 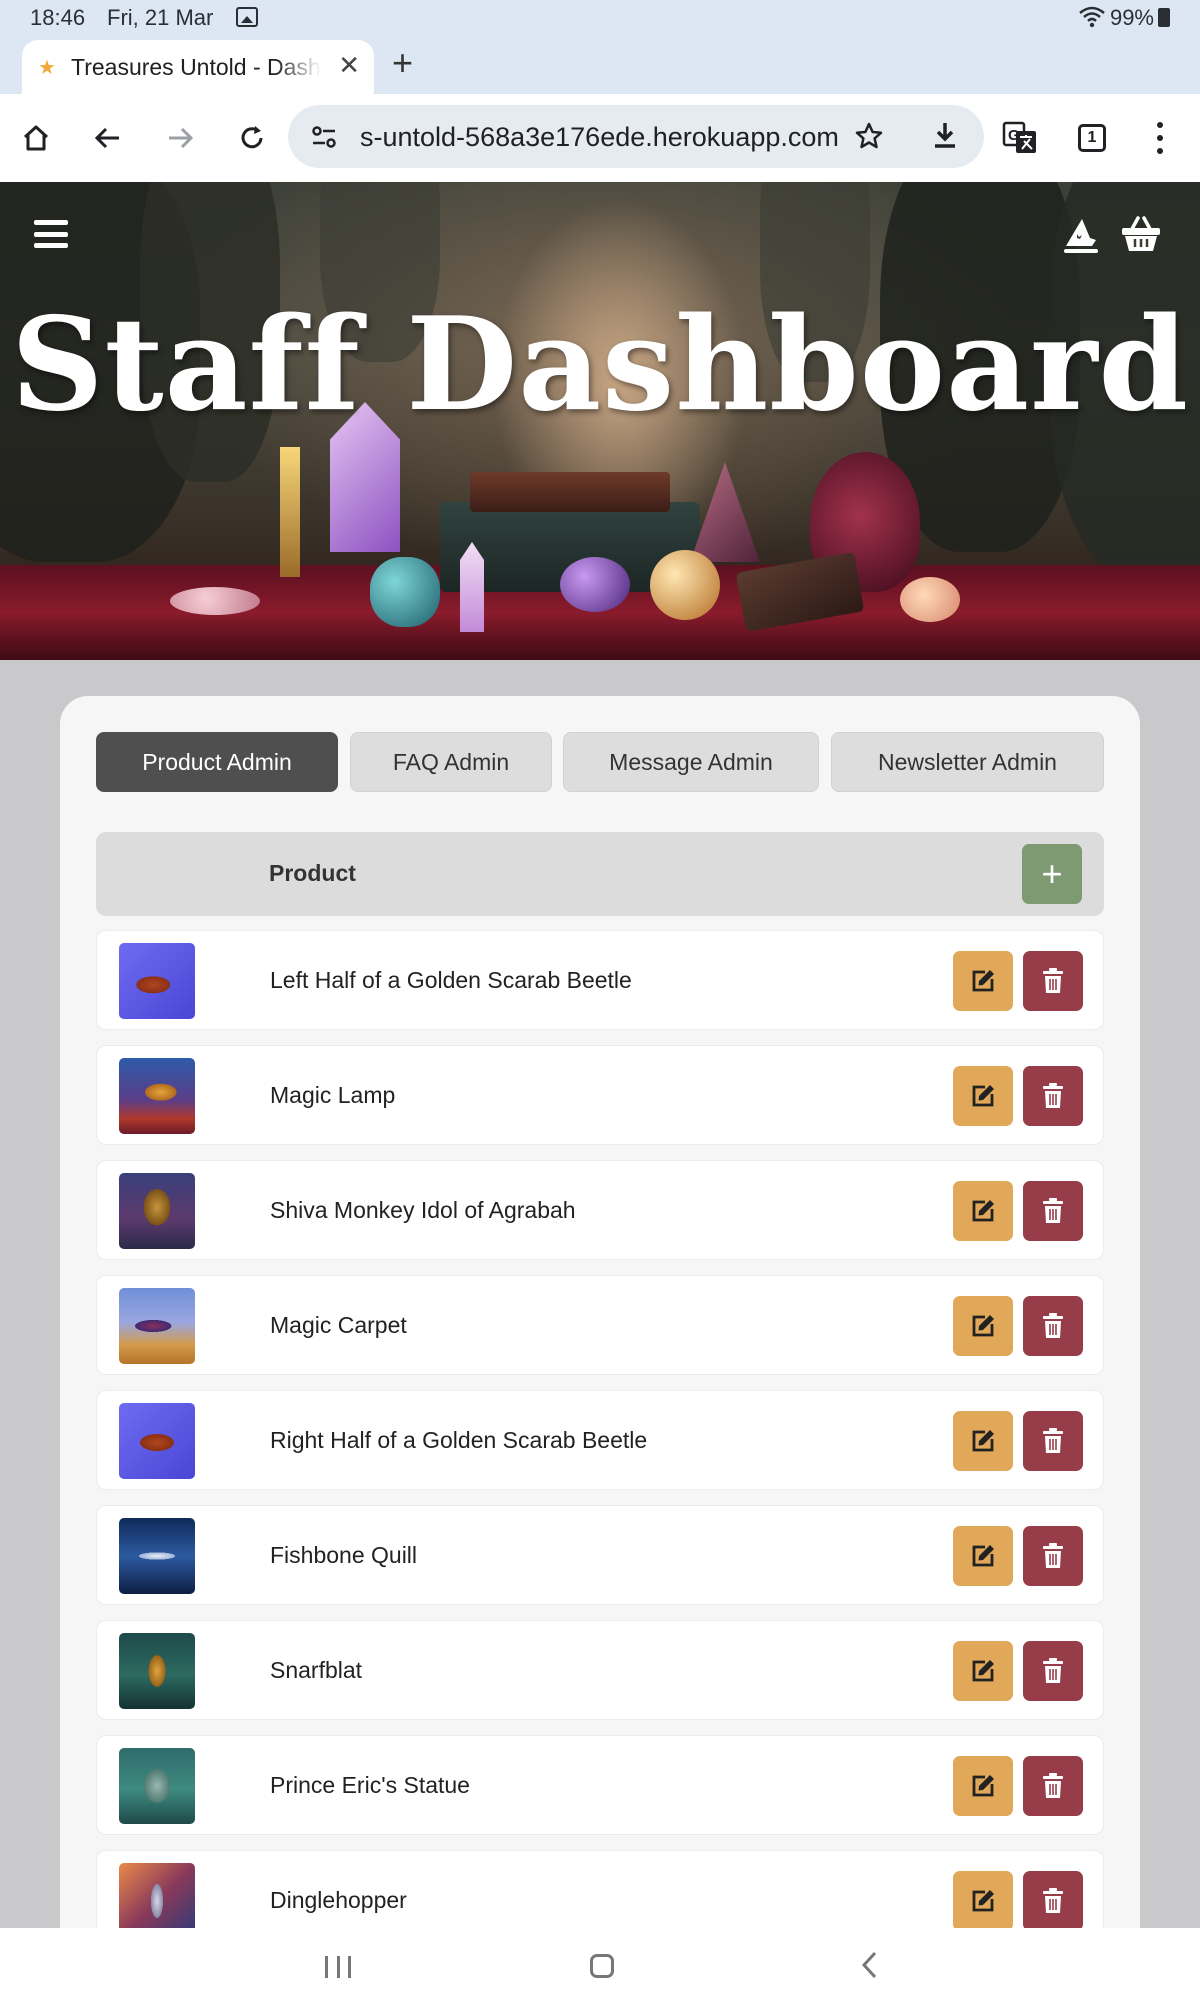 What do you see at coordinates (1160, 138) in the screenshot?
I see `browser-menu-icon` at bounding box center [1160, 138].